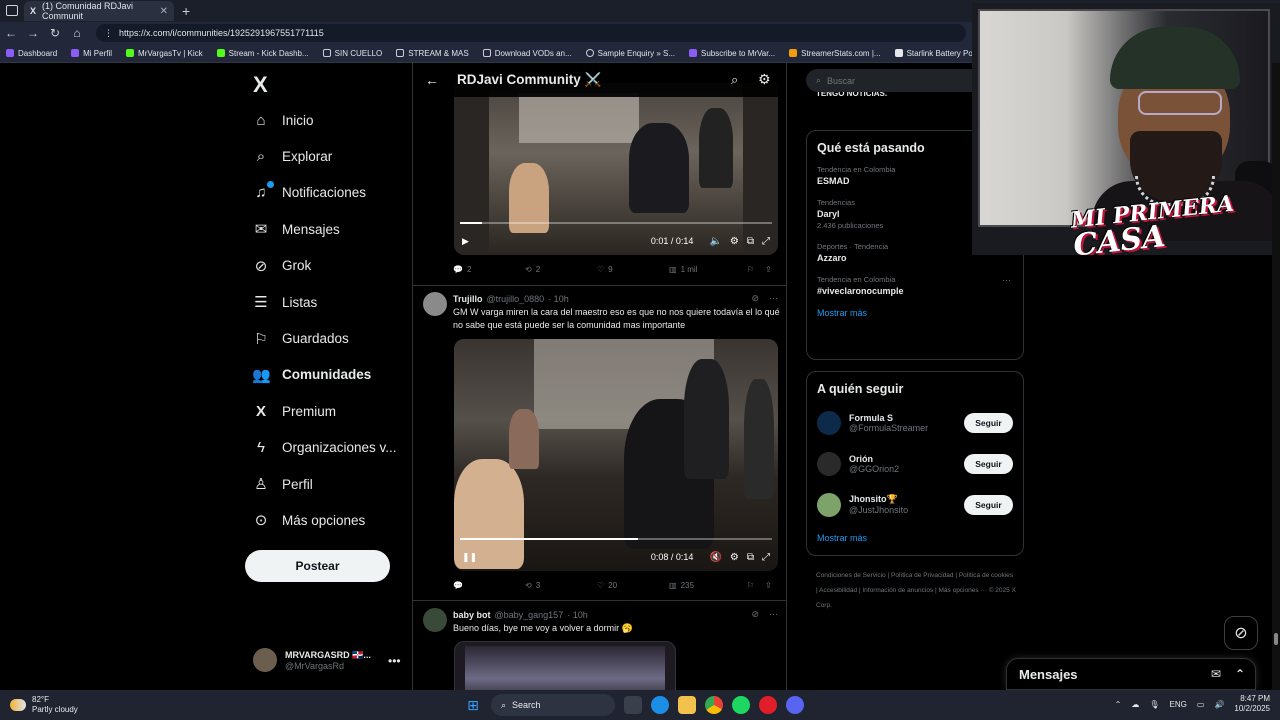 This screenshot has width=1280, height=720. I want to click on site-info-icon: ⋮, so click(108, 33).